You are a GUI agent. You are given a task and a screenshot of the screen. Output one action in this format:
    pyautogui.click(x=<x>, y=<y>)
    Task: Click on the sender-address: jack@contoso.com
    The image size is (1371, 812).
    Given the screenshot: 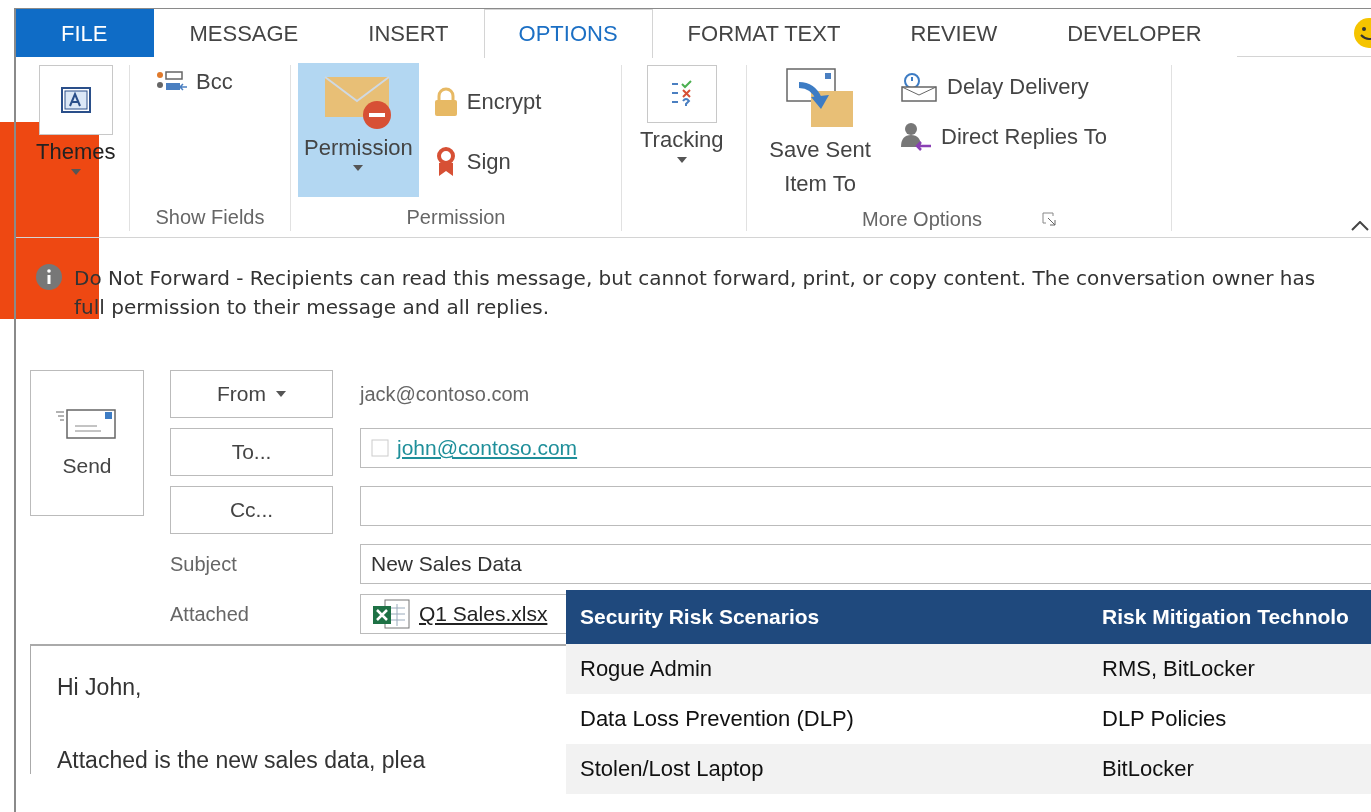 What is the action you would take?
    pyautogui.click(x=445, y=394)
    